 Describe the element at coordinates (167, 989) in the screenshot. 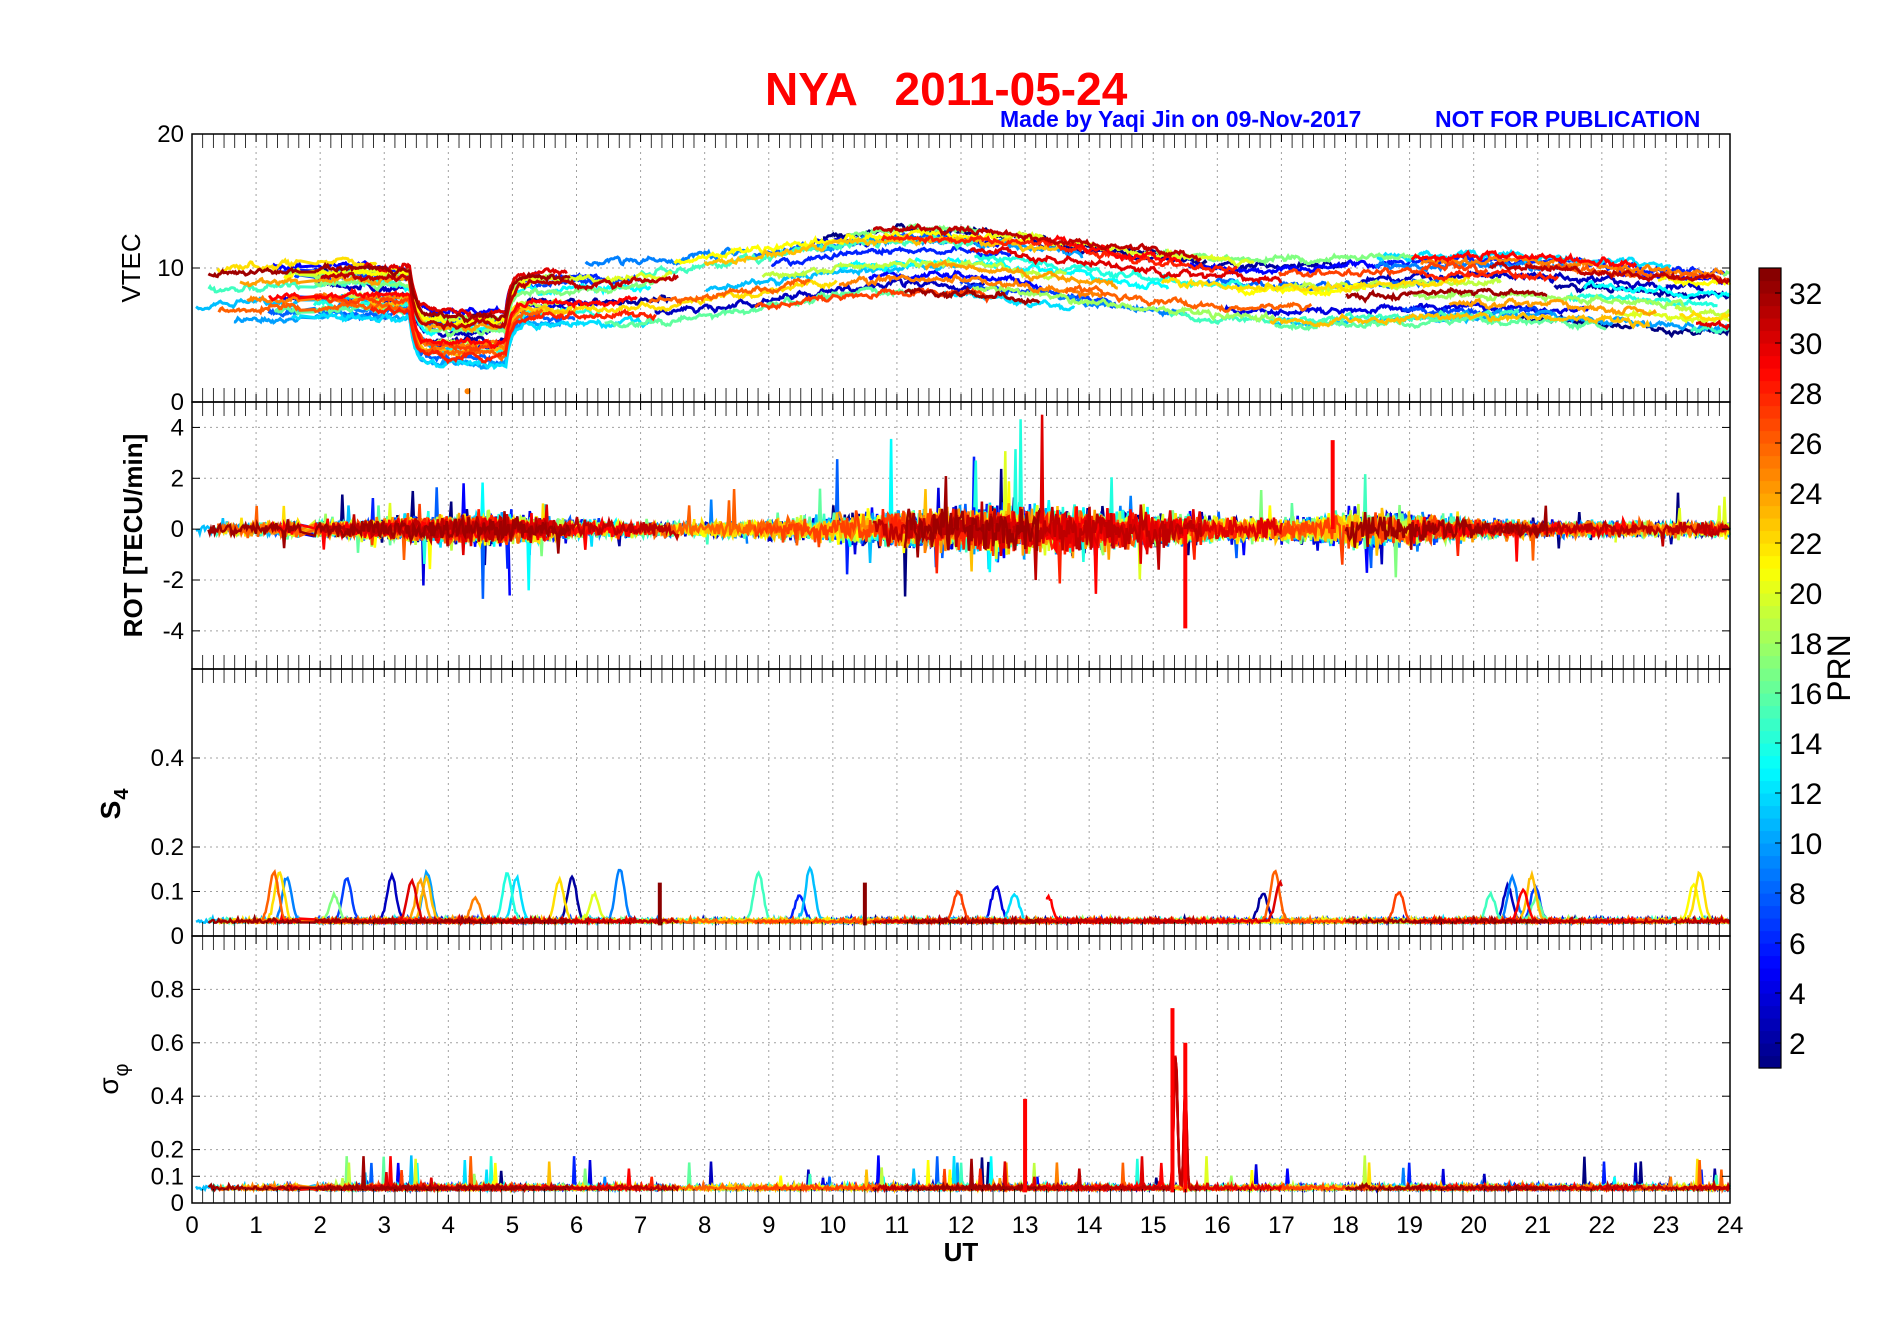

I see `y-tick-label: 0.8` at that location.